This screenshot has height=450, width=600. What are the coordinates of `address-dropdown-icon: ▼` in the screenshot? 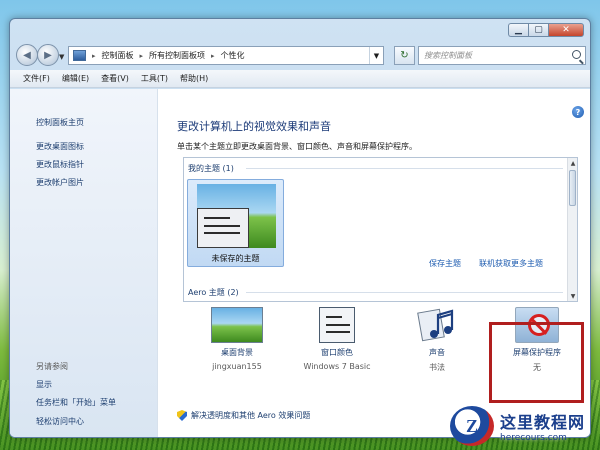 It's located at (376, 55).